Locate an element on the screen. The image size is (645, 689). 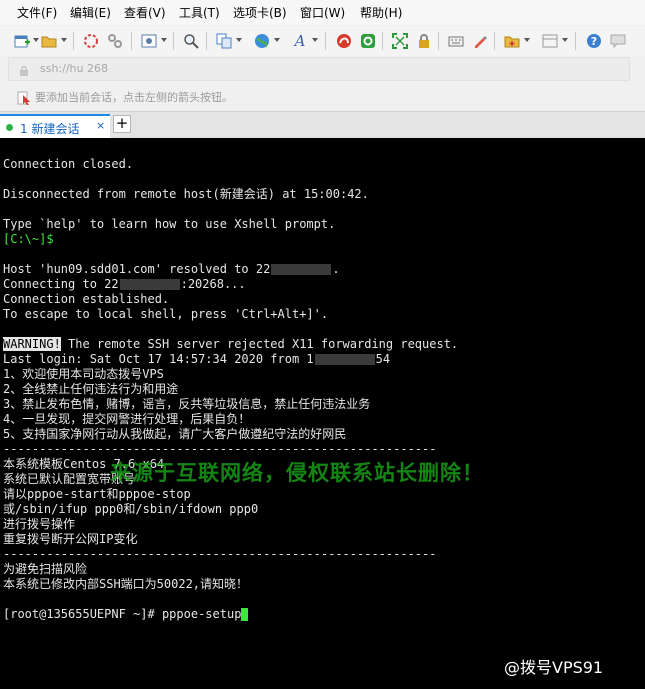
close-icon: × is located at coordinates (100, 125).